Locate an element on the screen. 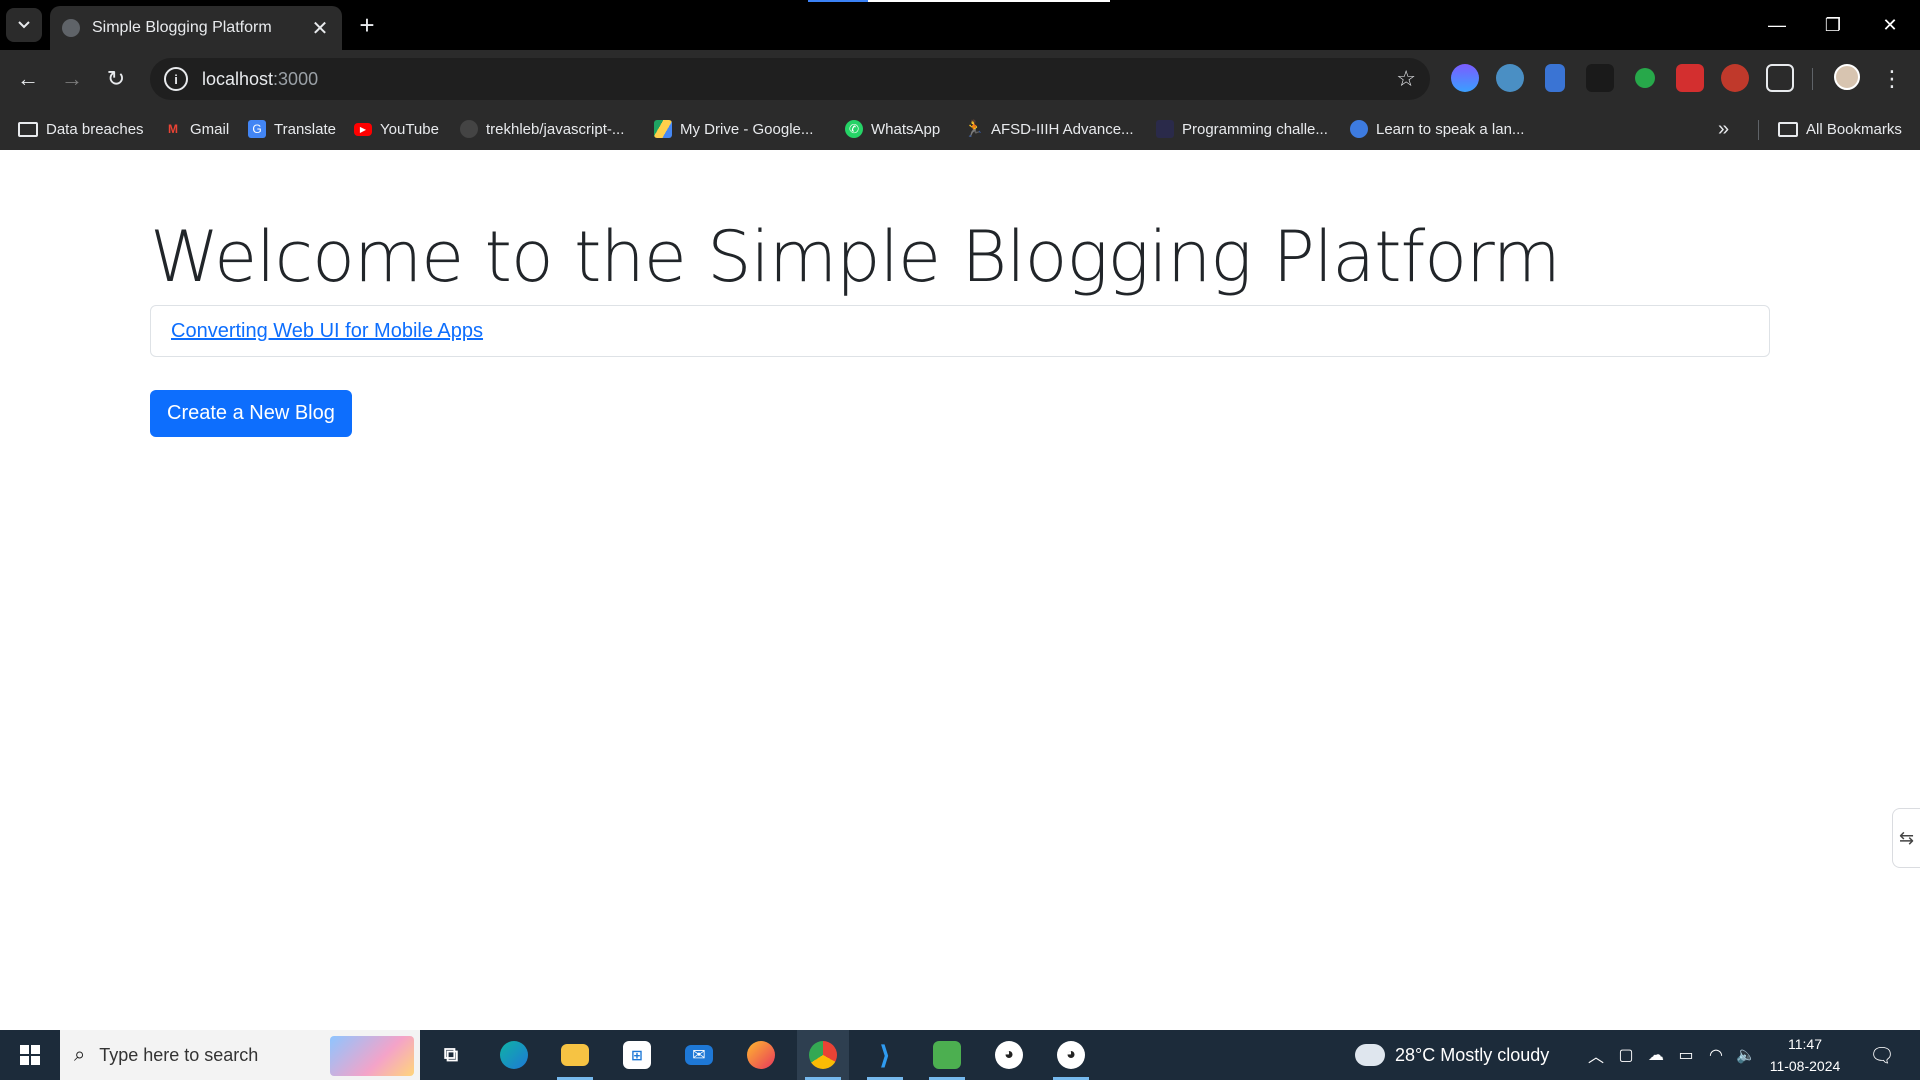  bookmark-star-icon: ☆ is located at coordinates (1406, 79).